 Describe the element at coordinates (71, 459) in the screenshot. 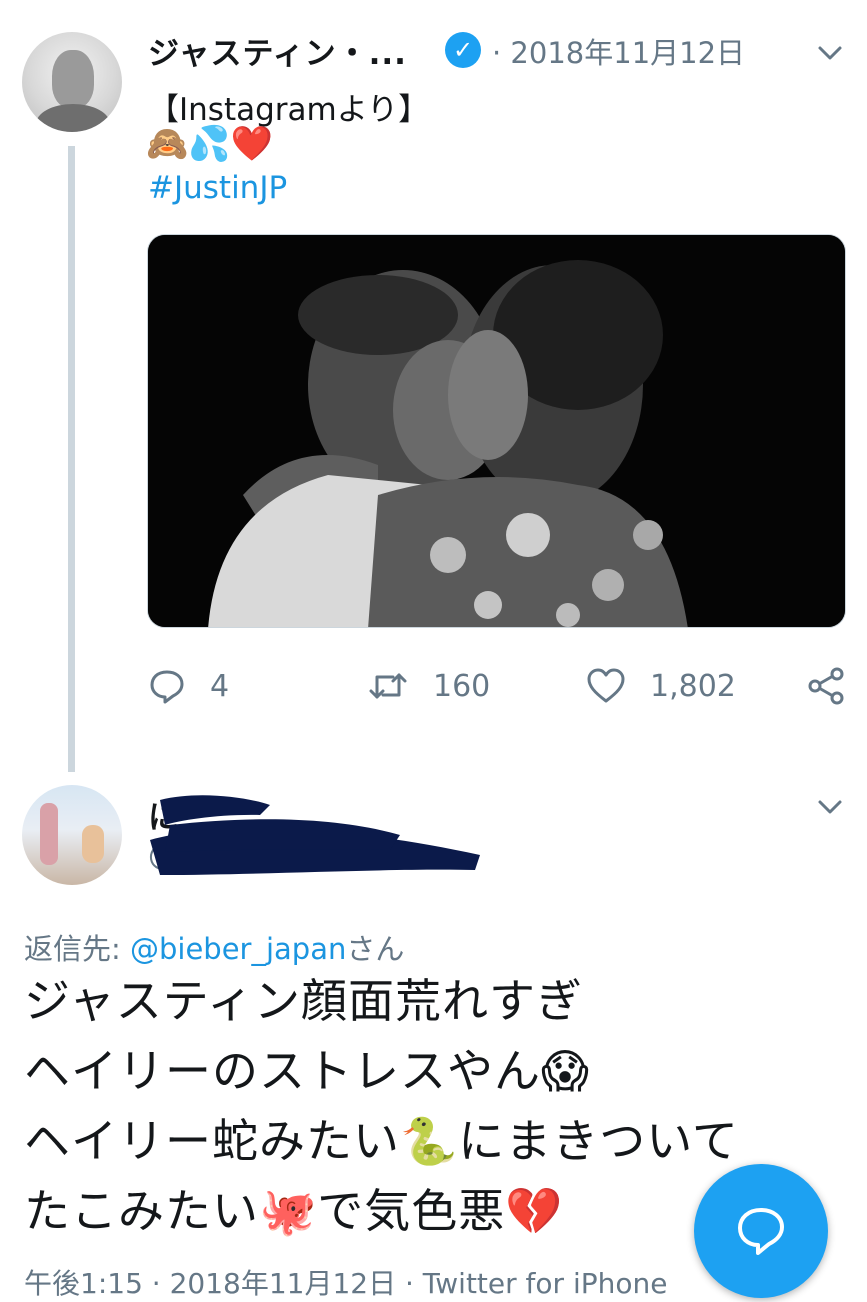

I see `thread-connector-line` at that location.